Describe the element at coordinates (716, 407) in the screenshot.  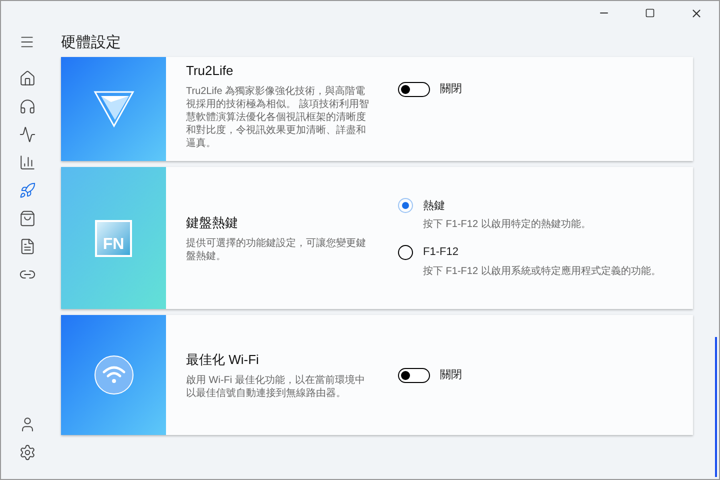
I see `scrollbar-thumb` at that location.